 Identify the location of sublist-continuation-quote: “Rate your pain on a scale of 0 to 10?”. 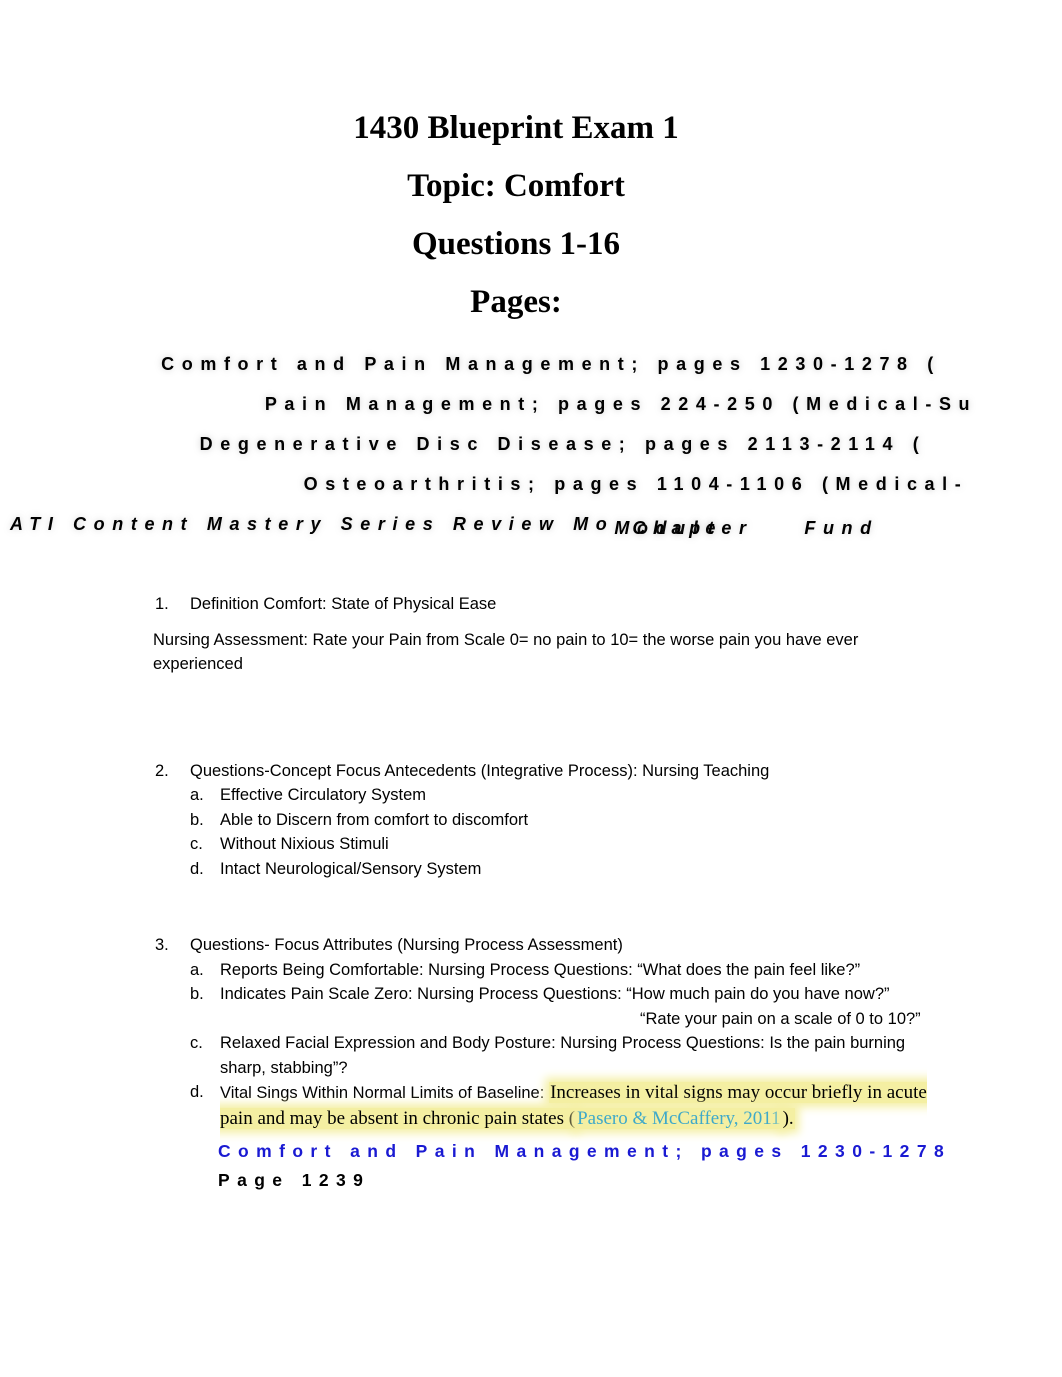
(780, 1018).